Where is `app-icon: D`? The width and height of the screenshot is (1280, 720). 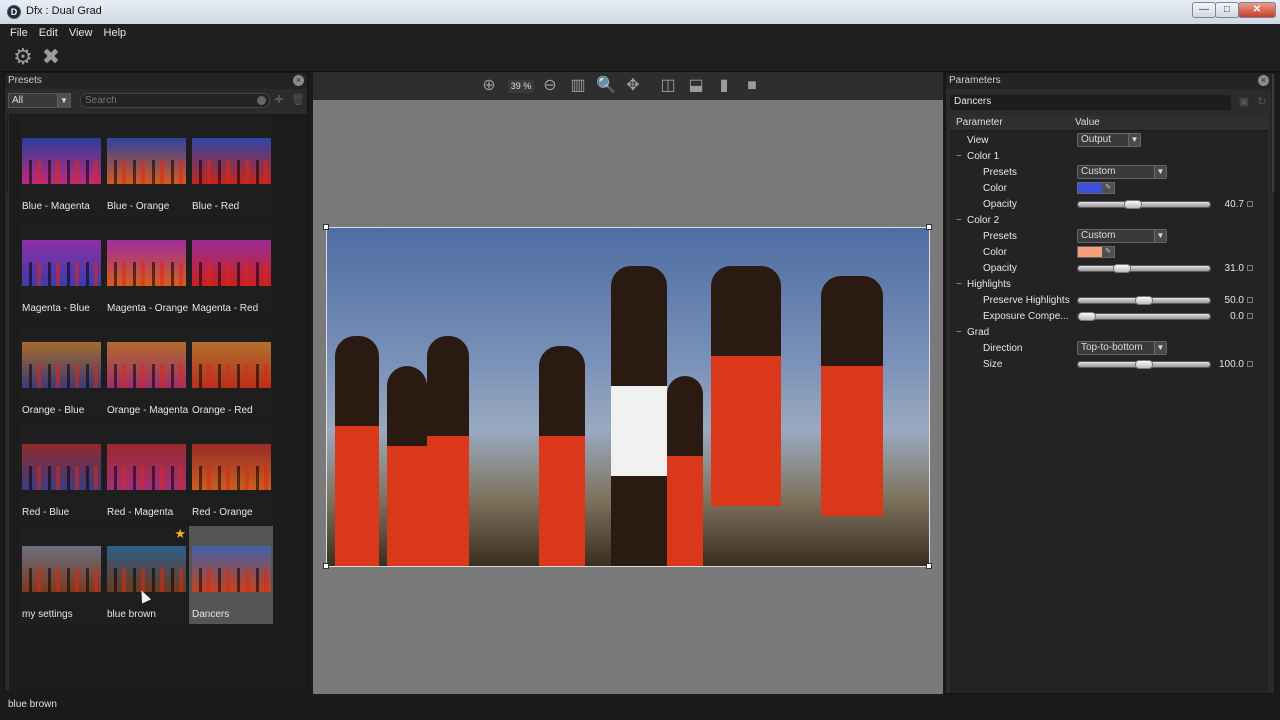
app-icon: D is located at coordinates (14, 12).